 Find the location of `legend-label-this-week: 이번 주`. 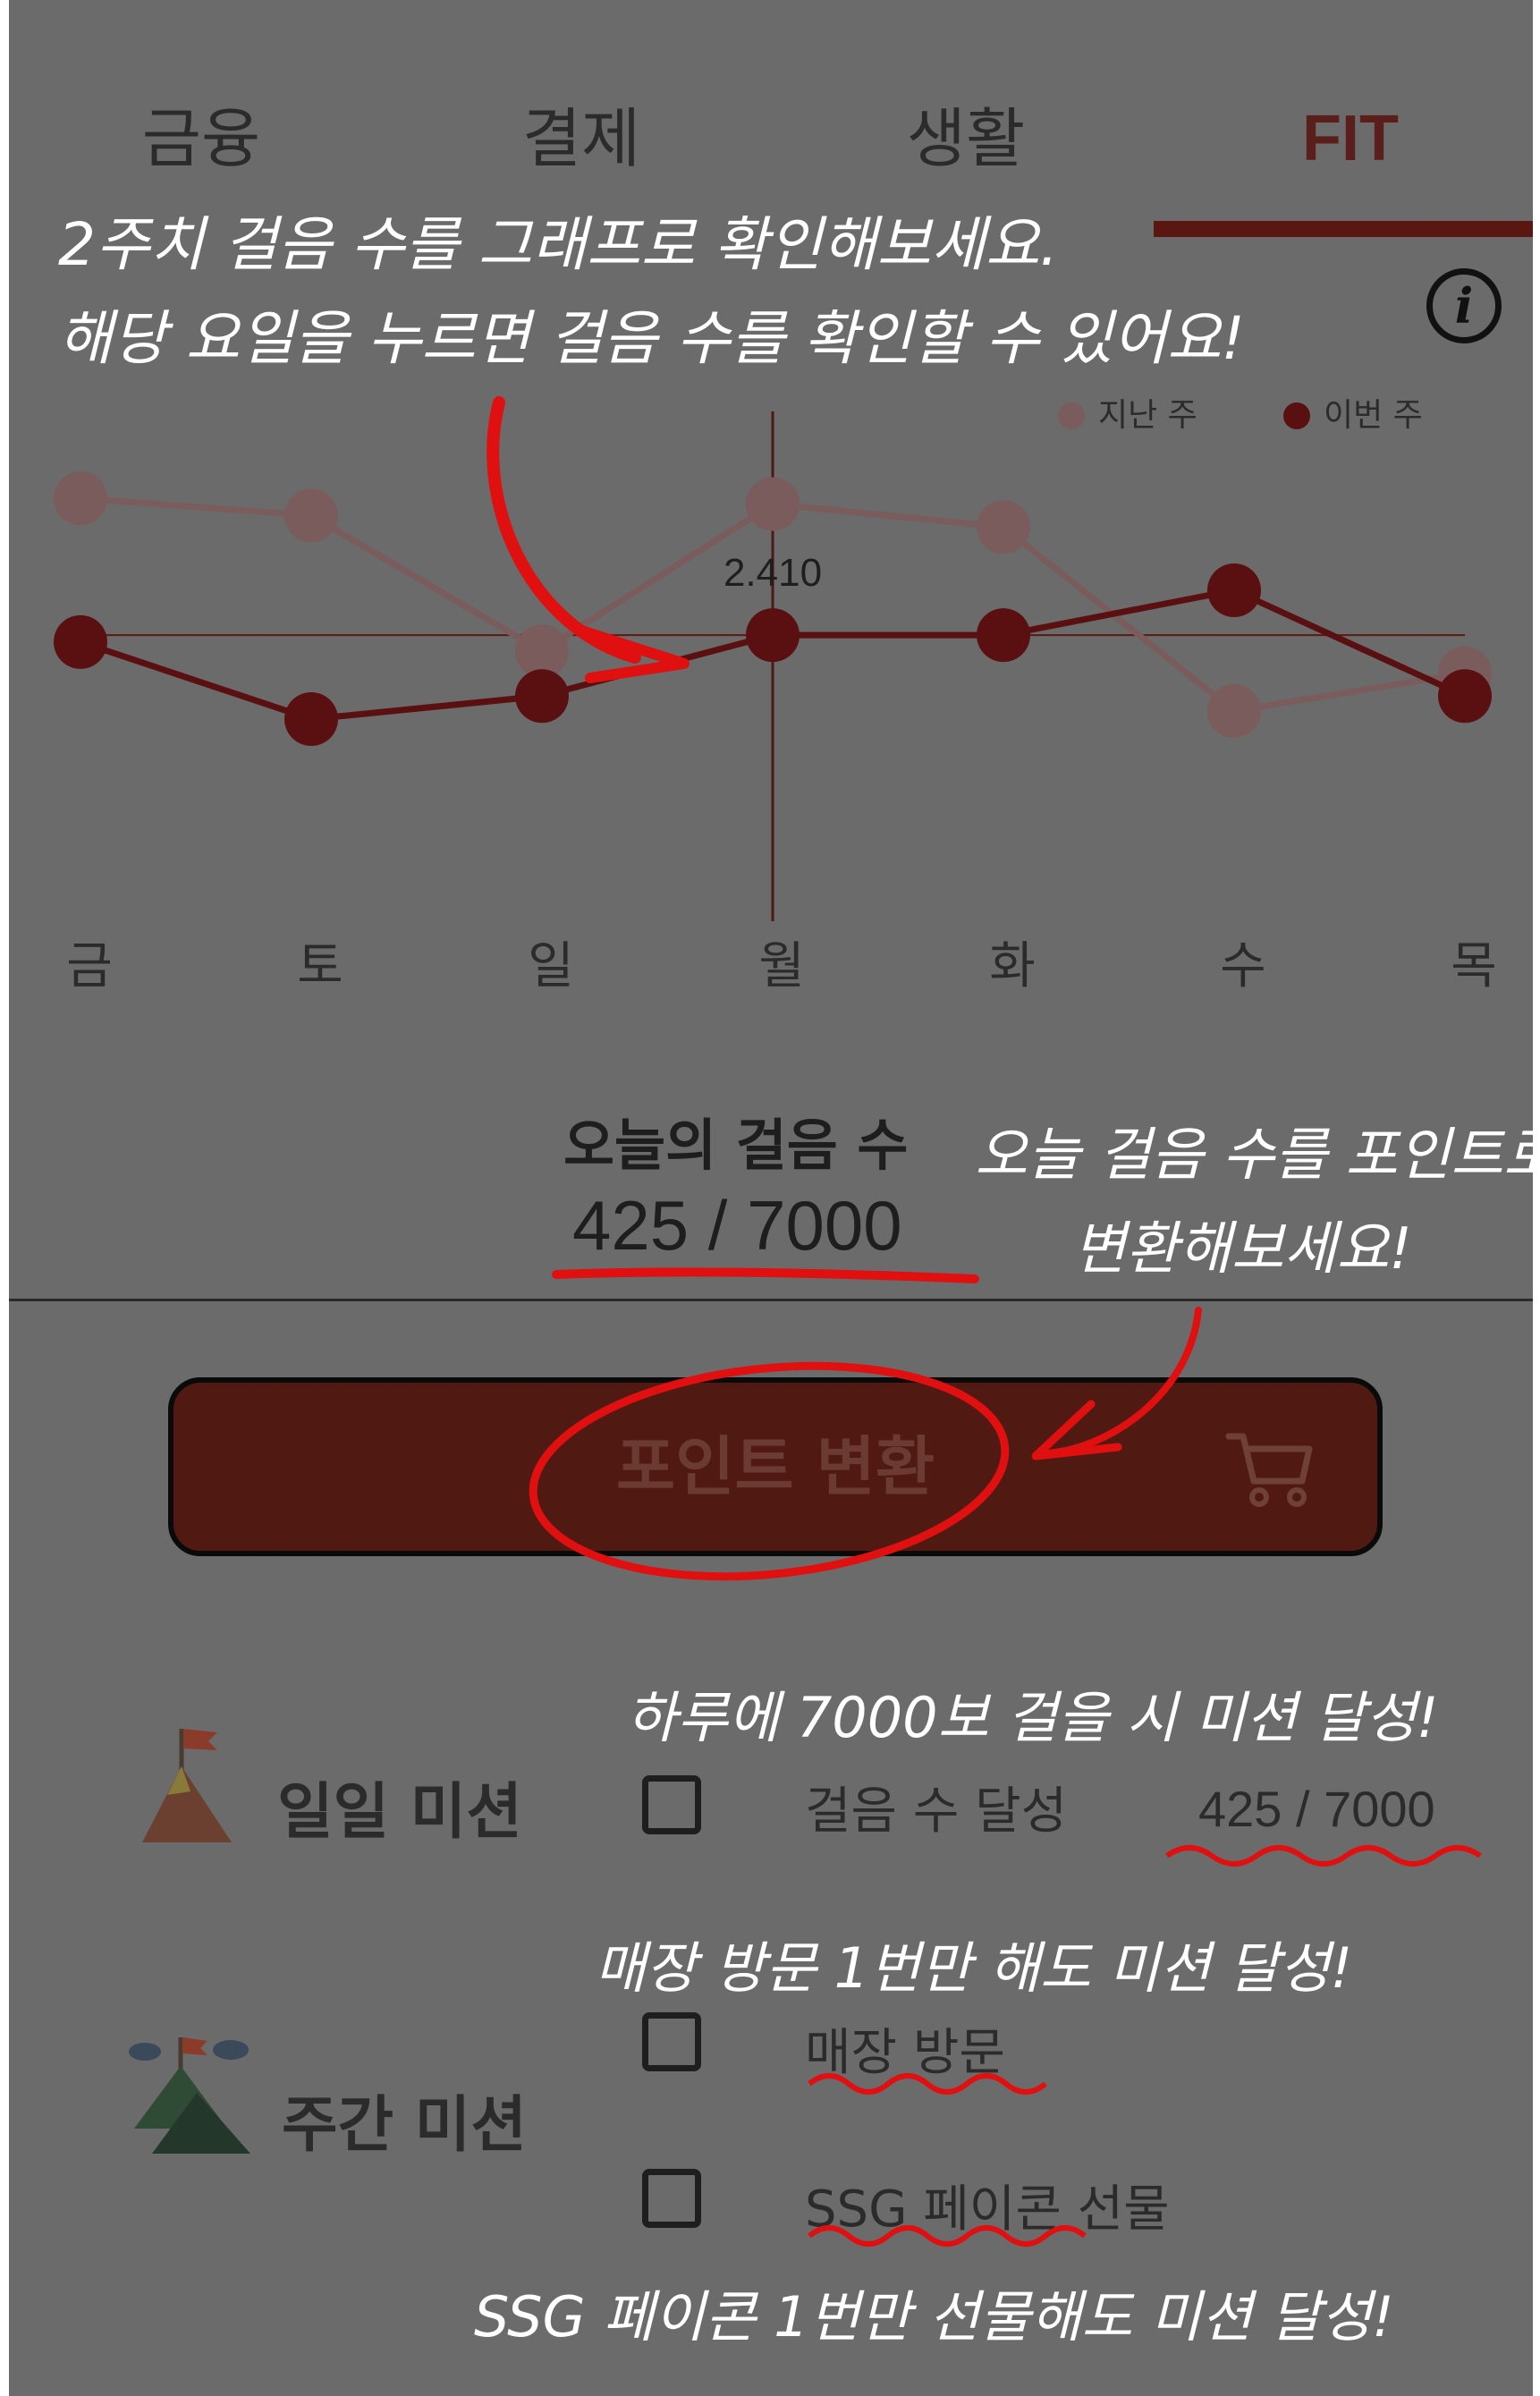

legend-label-this-week: 이번 주 is located at coordinates (1373, 415).